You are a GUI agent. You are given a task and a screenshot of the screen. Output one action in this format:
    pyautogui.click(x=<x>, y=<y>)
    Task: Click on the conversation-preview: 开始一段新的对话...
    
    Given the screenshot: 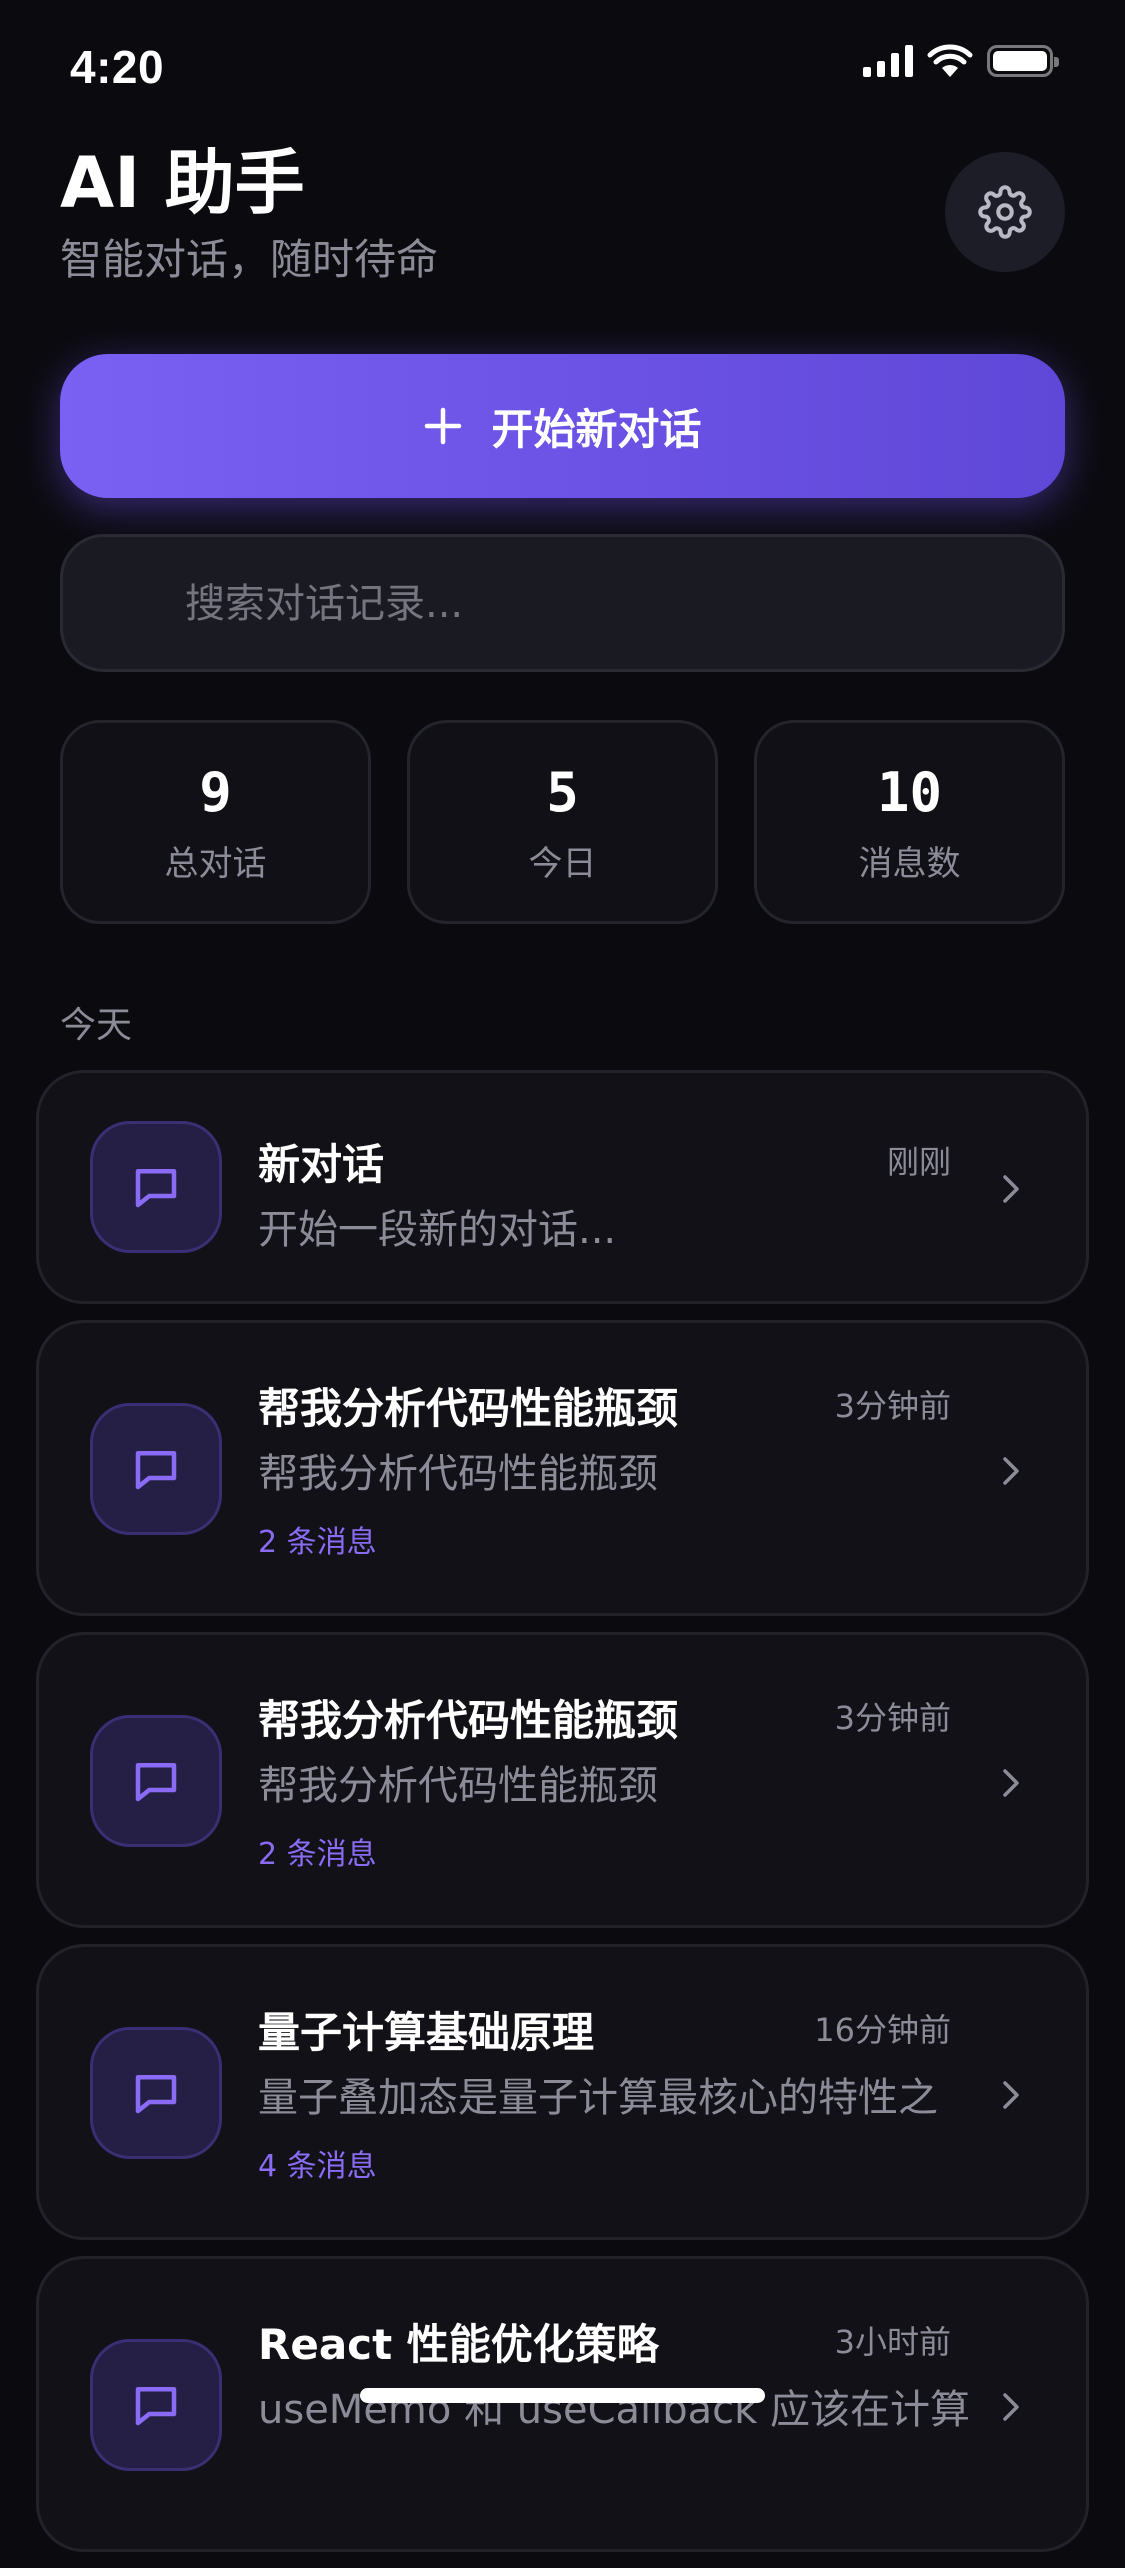 What is the action you would take?
    pyautogui.click(x=437, y=1230)
    